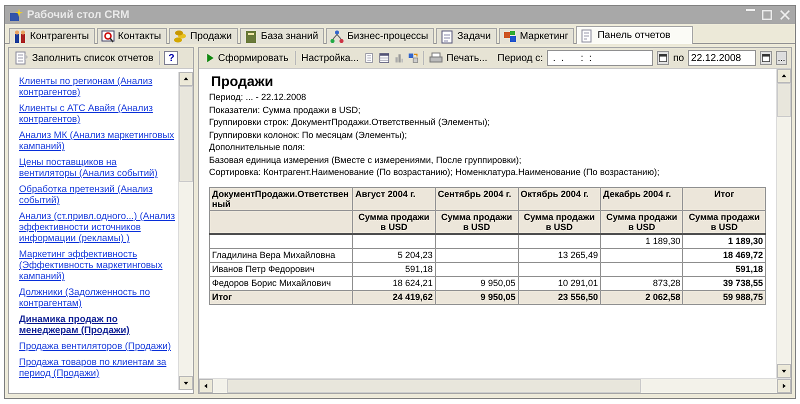  What do you see at coordinates (365, 160) in the screenshot?
I see `report-parameter: Базовая единица измерения (Вместе с измерениями, После группировки);` at bounding box center [365, 160].